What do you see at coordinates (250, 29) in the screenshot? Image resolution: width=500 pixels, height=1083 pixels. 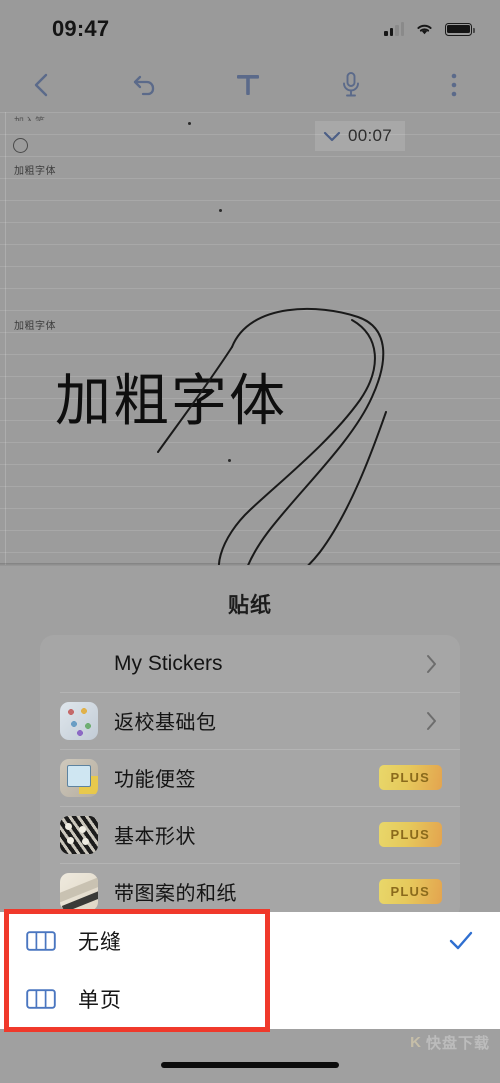 I see `status-bar: 09:47` at bounding box center [250, 29].